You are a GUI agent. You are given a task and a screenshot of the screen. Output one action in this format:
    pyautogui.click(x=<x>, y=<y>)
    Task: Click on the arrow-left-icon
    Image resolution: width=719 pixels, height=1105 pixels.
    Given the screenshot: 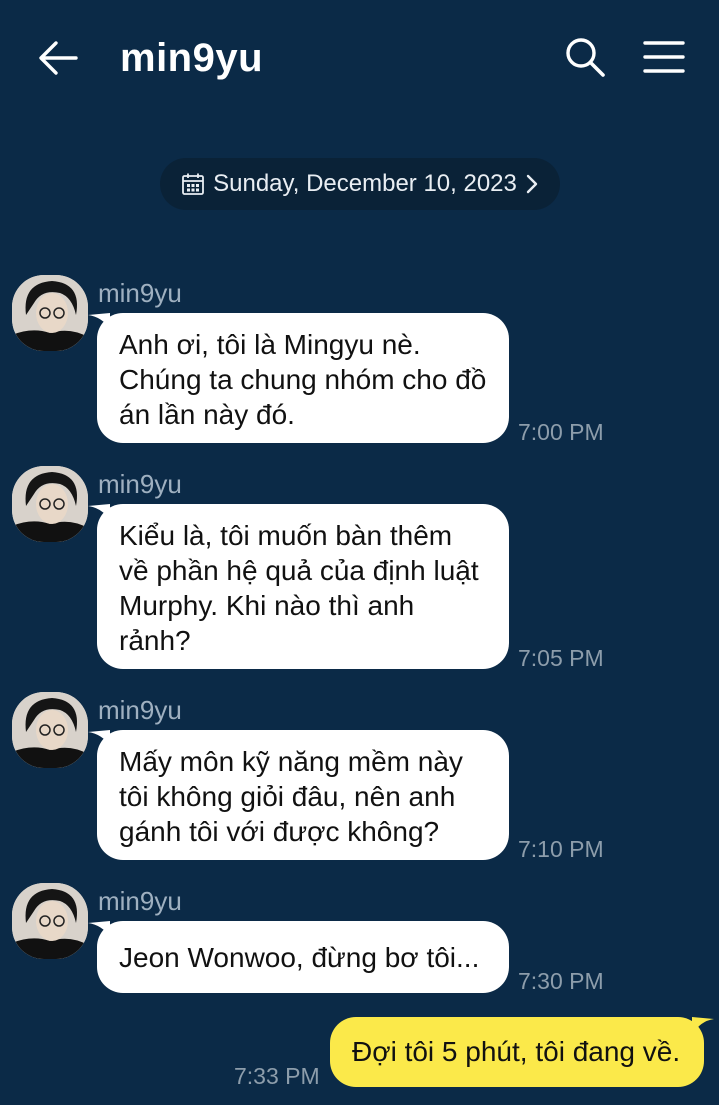 What is the action you would take?
    pyautogui.click(x=58, y=58)
    